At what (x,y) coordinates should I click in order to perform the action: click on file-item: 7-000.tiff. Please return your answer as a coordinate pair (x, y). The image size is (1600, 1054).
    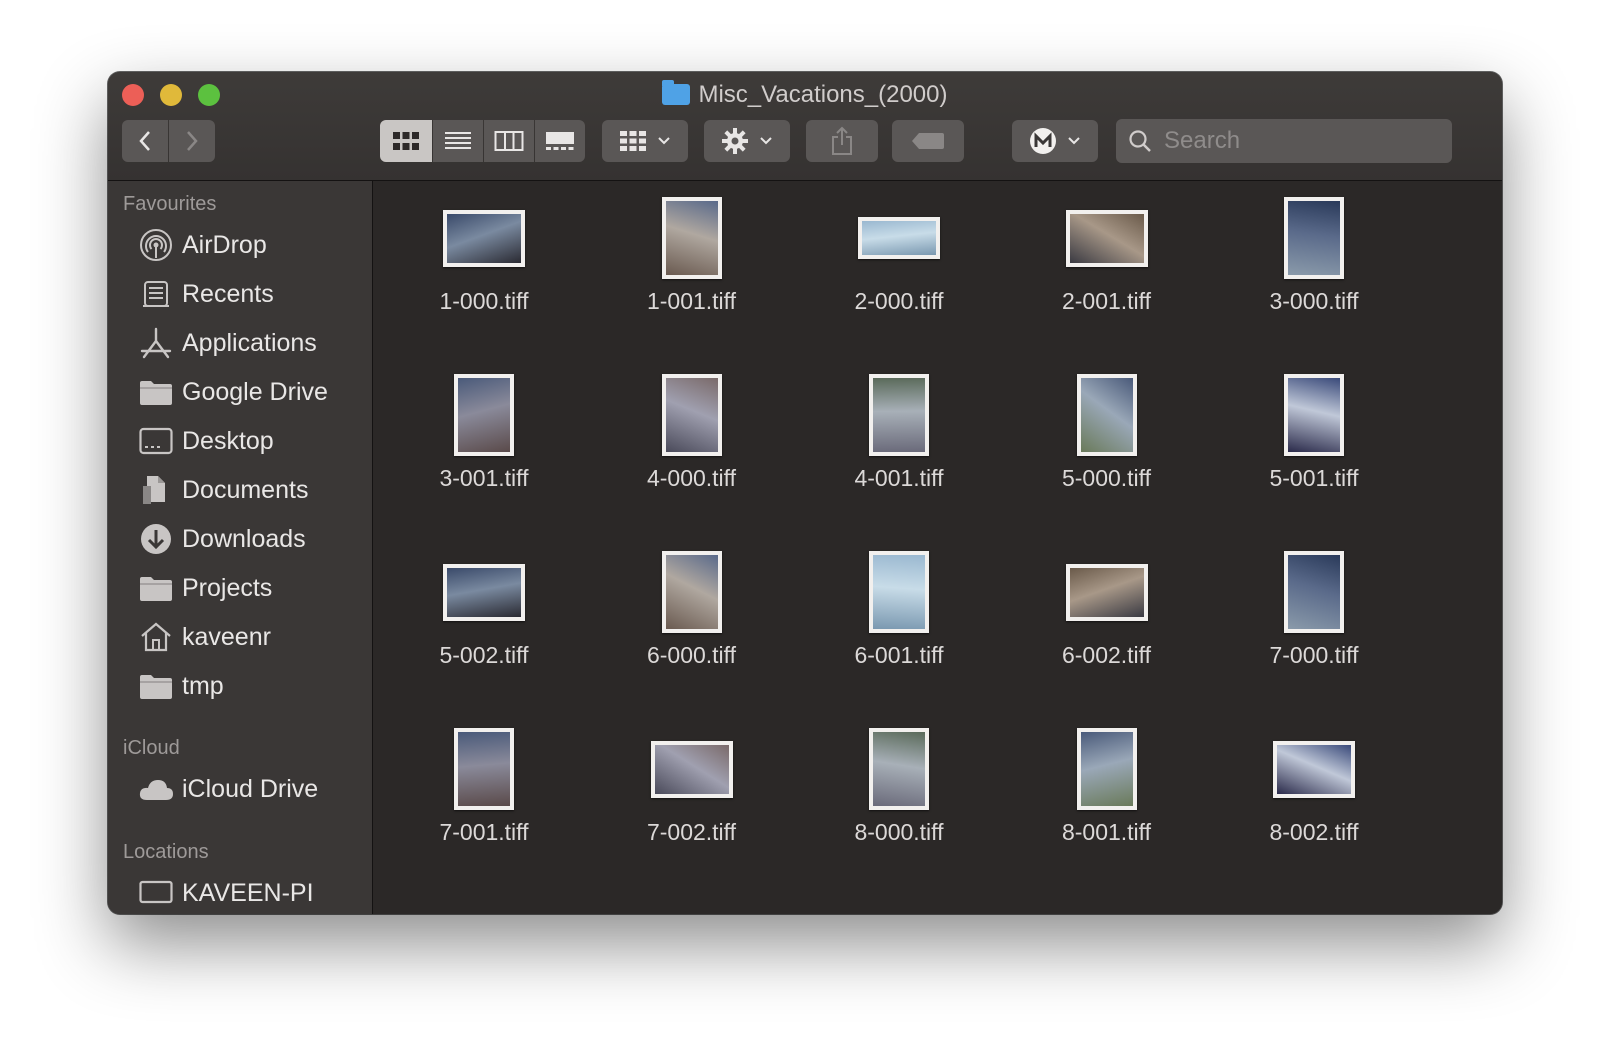
    Looking at the image, I should click on (1314, 609).